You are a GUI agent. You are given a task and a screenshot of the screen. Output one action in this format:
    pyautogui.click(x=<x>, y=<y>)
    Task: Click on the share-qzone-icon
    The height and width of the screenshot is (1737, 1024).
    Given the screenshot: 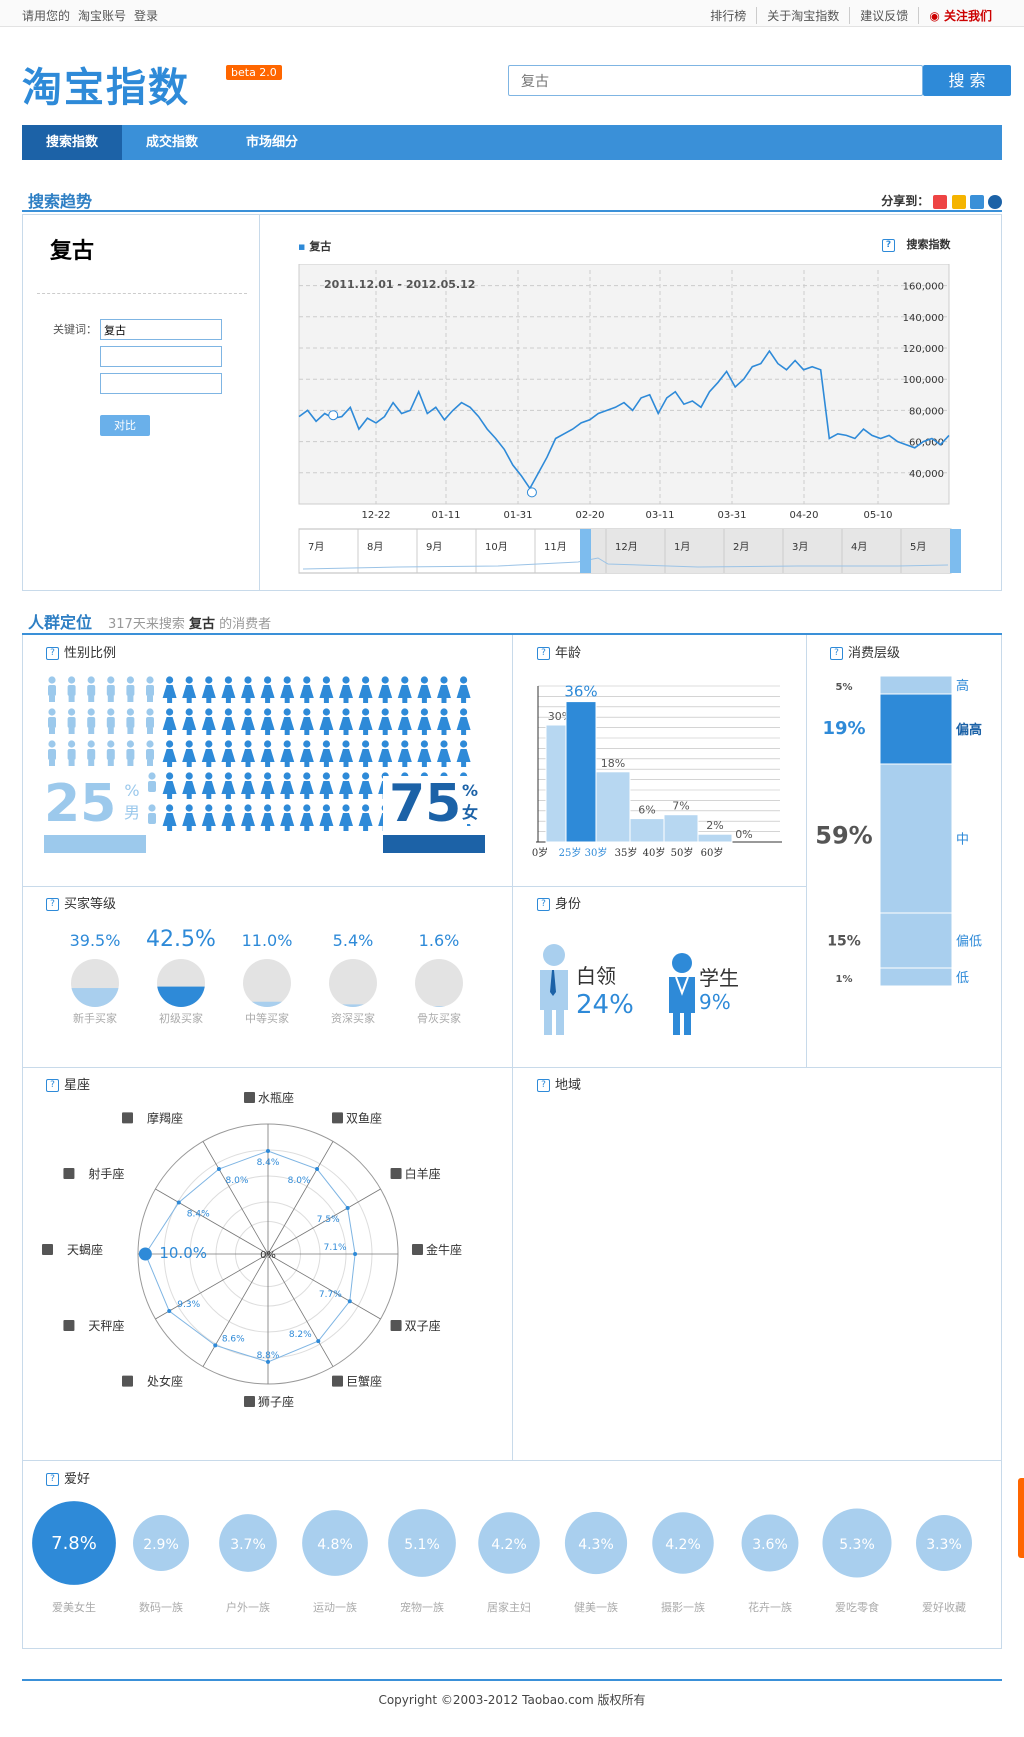 What is the action you would take?
    pyautogui.click(x=958, y=201)
    